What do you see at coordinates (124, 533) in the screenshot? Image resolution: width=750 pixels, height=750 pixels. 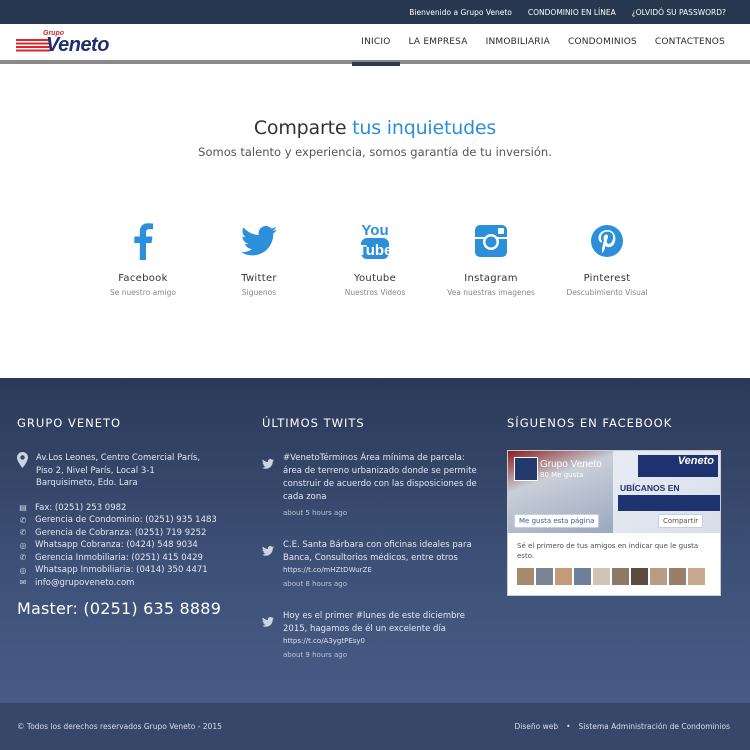 I see `contact-cobranza: ✆ Gerencia de Cobranza: (0251) 719 9252` at bounding box center [124, 533].